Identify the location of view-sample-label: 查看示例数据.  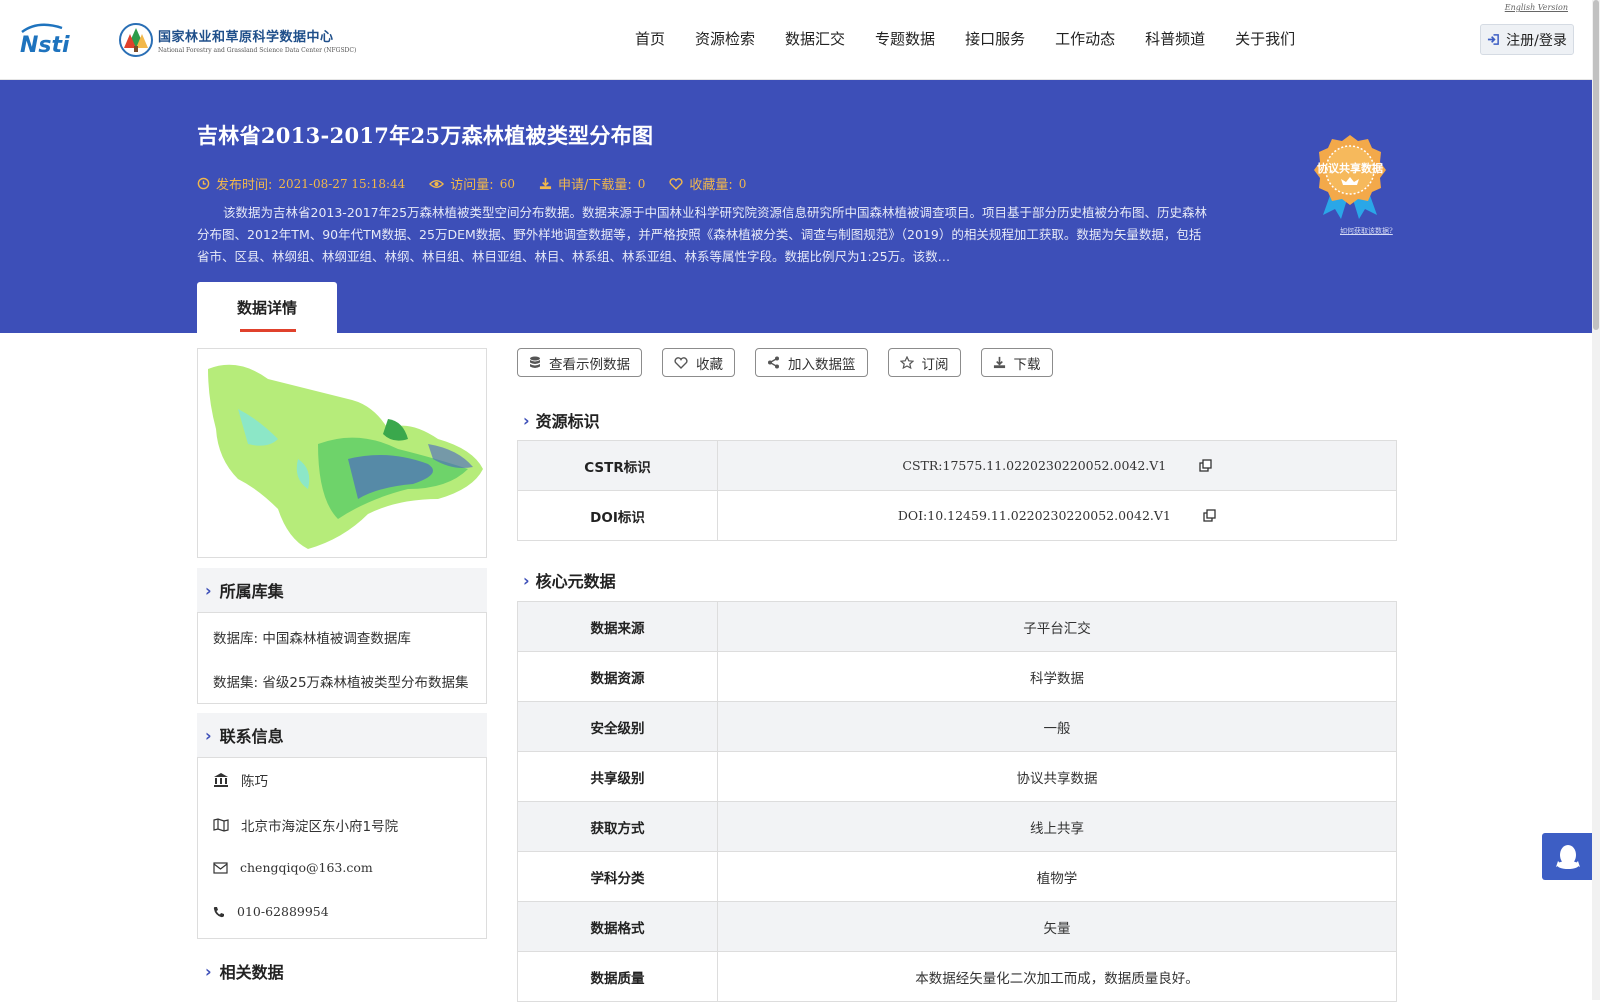
(589, 364).